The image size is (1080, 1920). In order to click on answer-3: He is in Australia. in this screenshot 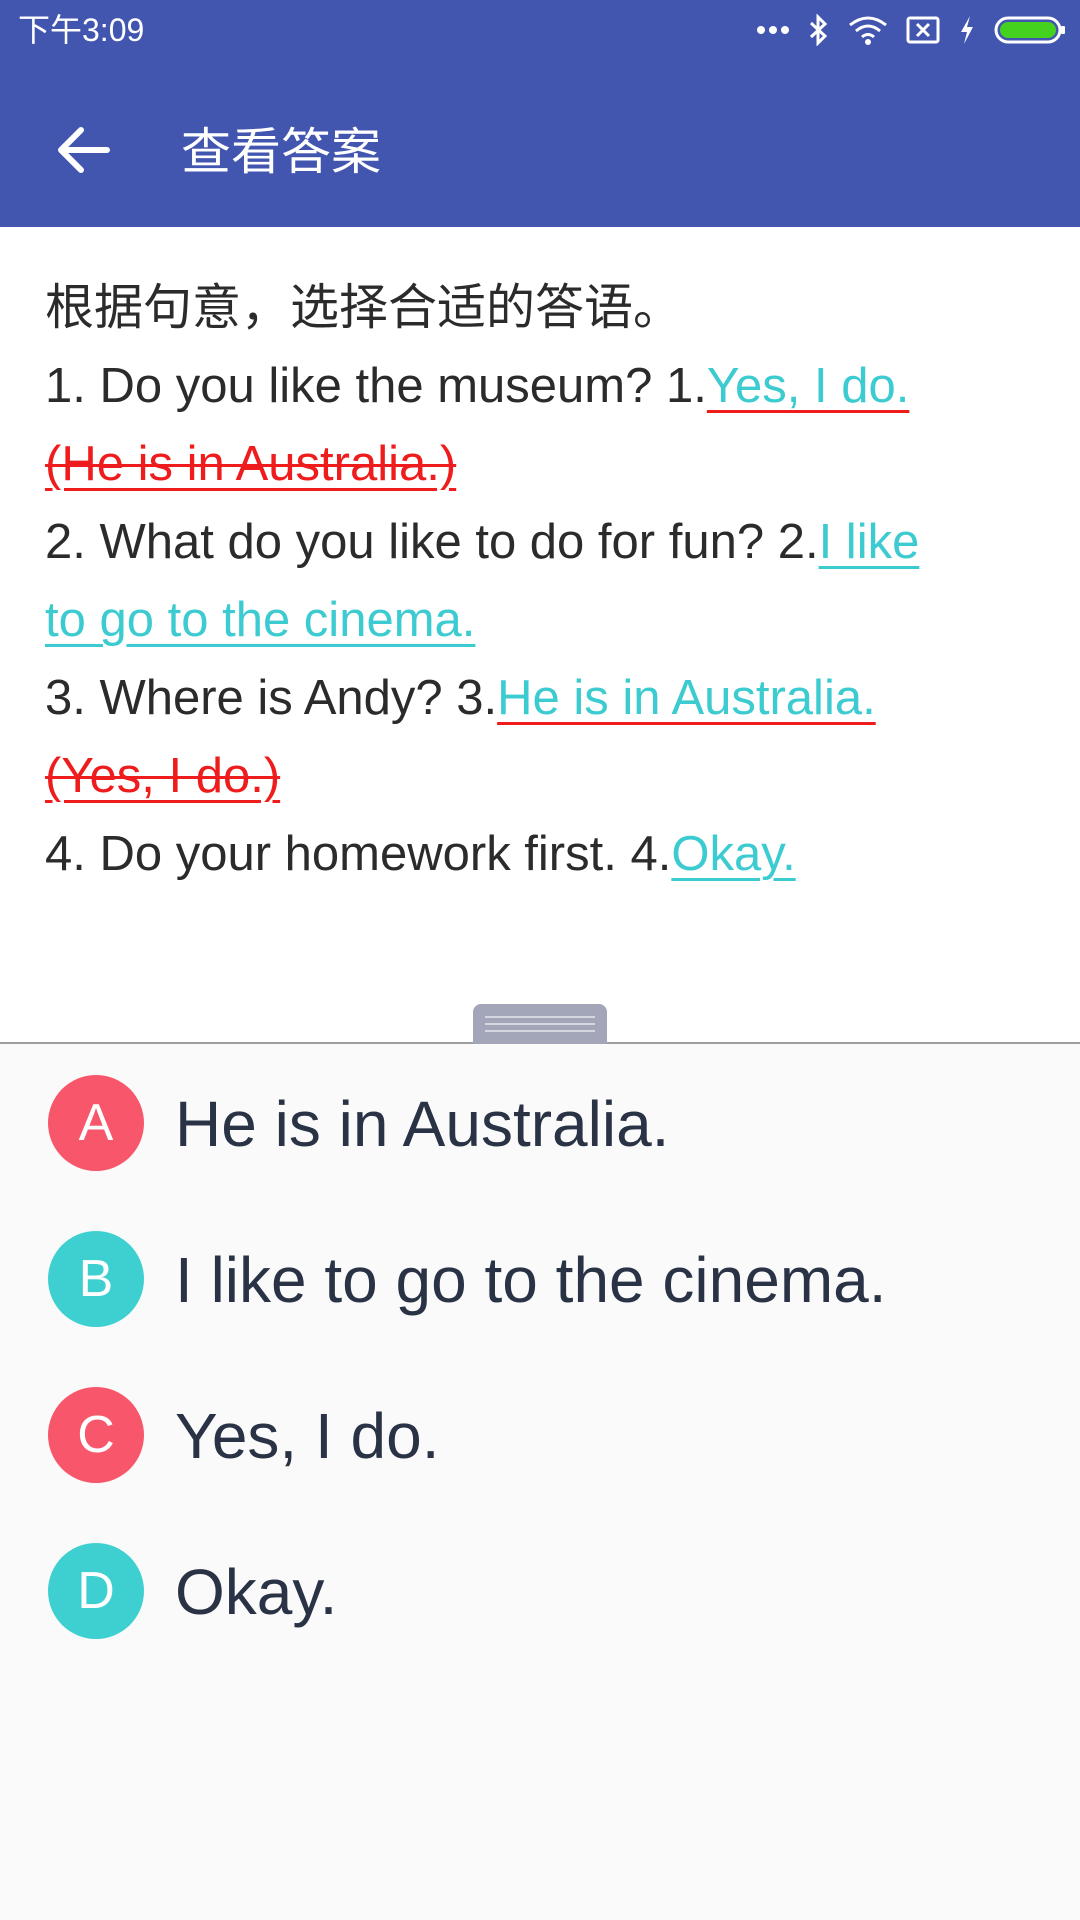, I will do `click(686, 698)`.